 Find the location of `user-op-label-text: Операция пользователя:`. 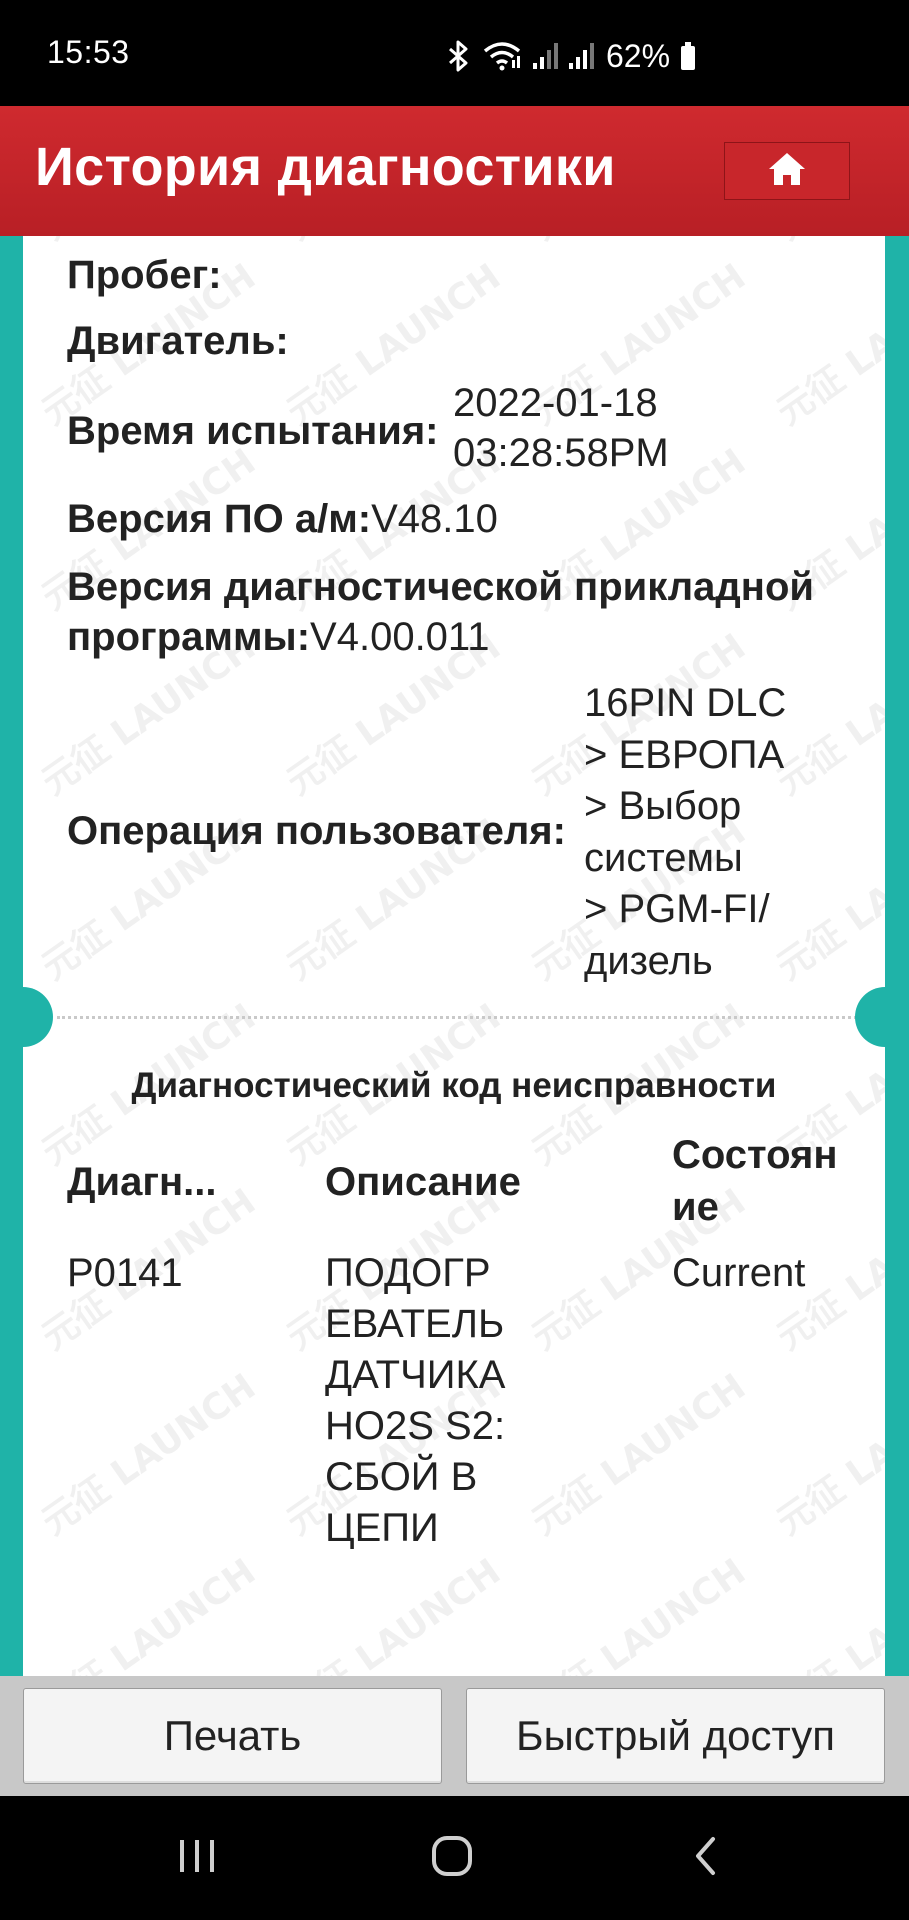

user-op-label-text: Операция пользователя: is located at coordinates (316, 831).